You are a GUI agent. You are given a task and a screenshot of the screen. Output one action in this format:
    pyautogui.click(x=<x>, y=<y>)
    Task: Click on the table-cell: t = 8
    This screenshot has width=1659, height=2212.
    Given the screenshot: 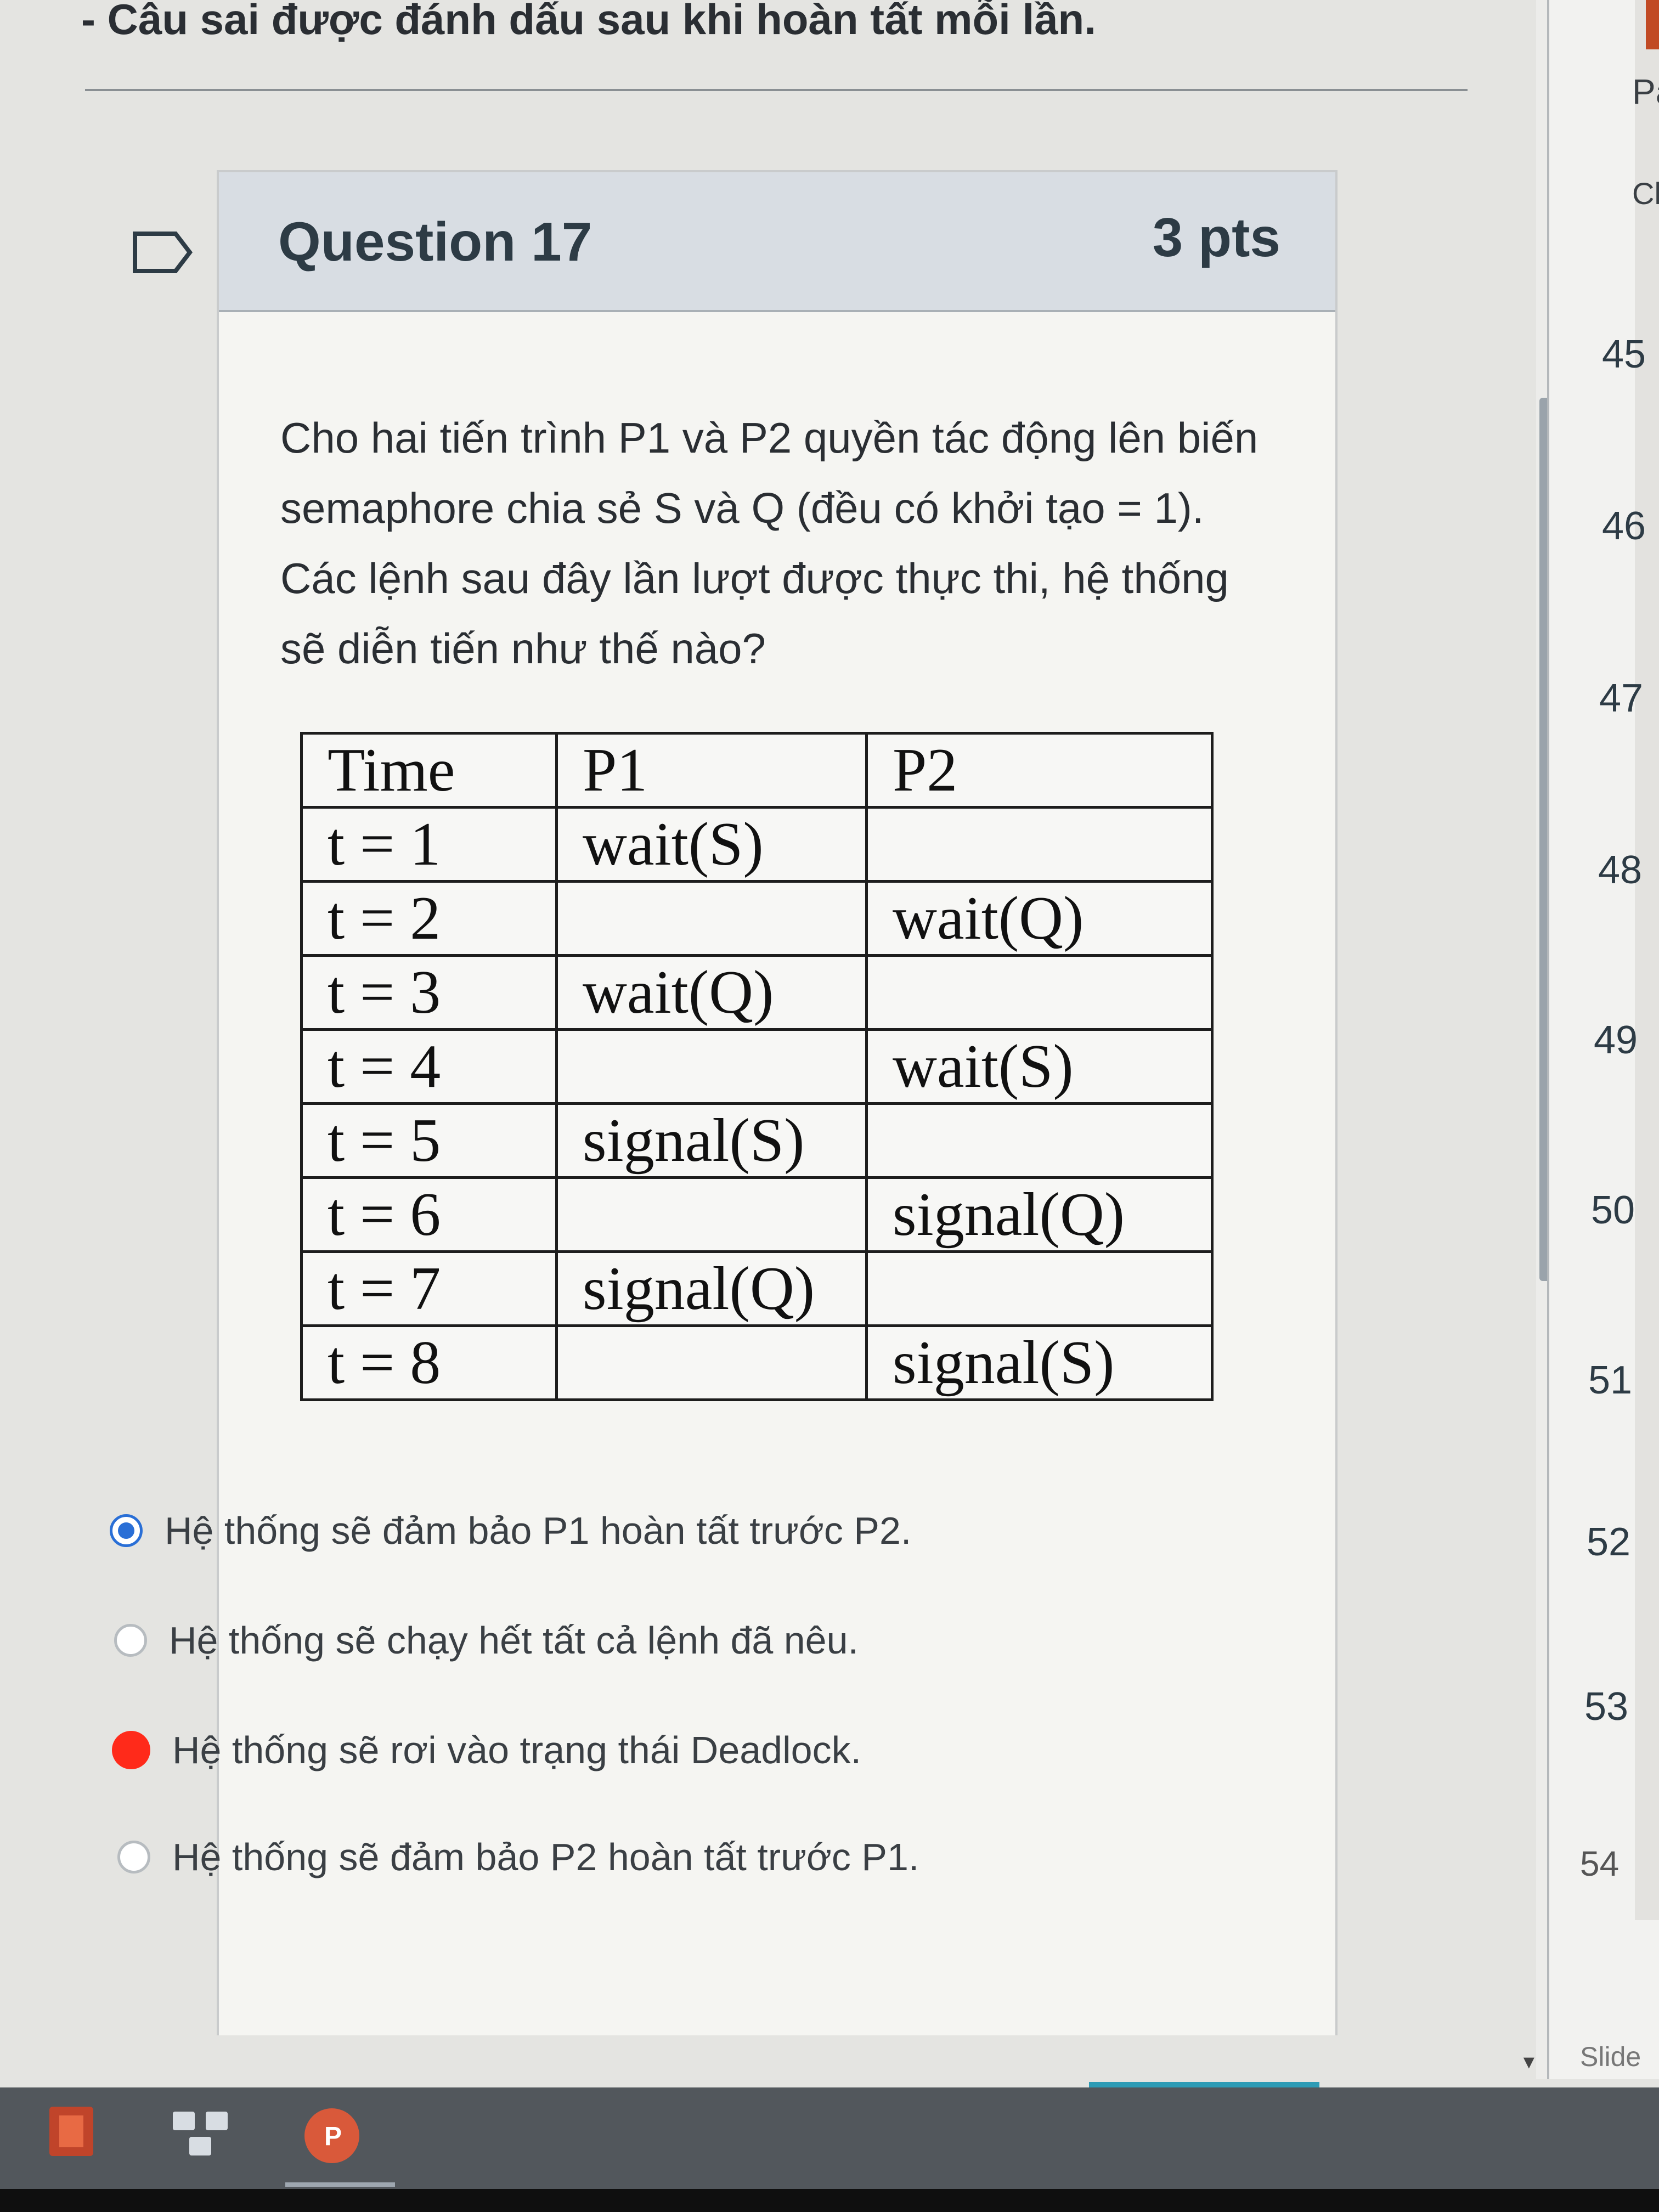 What is the action you would take?
    pyautogui.click(x=429, y=1362)
    